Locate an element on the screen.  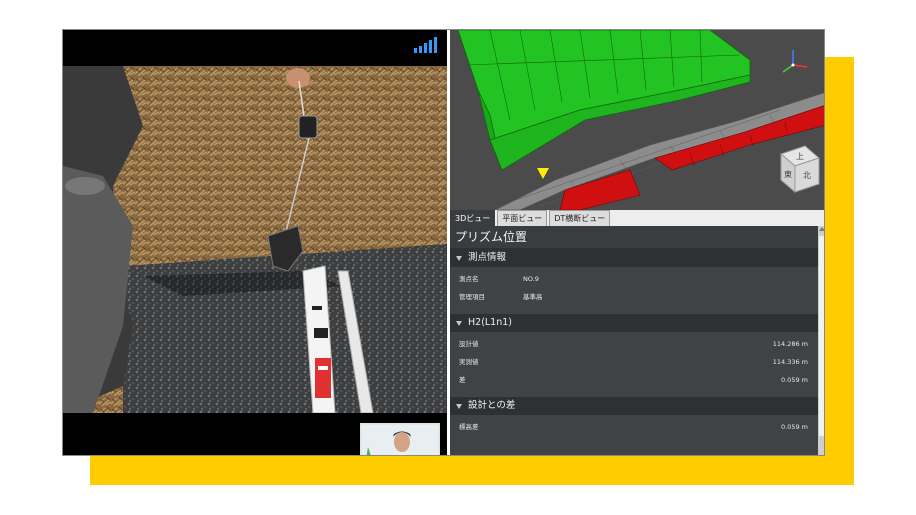
view-cube-top-label: 上 is located at coordinates (800, 156).